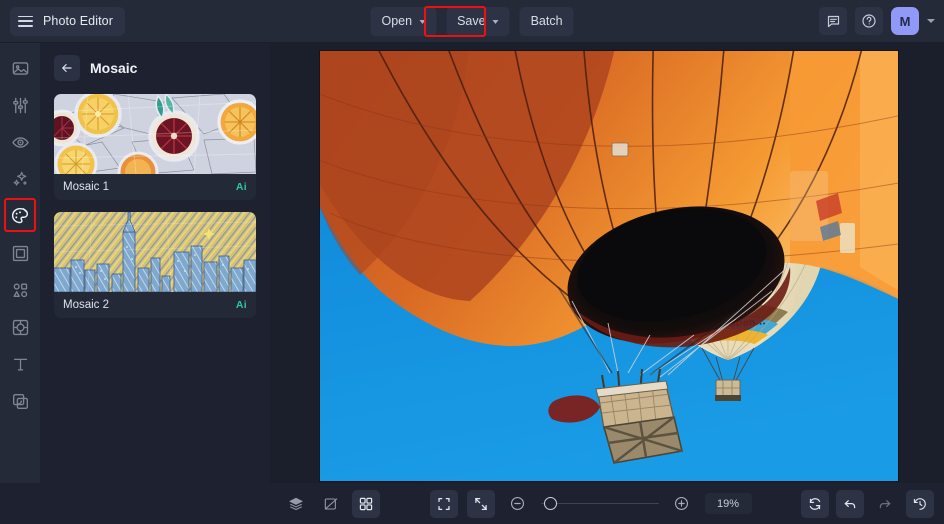  I want to click on undo-button, so click(850, 503).